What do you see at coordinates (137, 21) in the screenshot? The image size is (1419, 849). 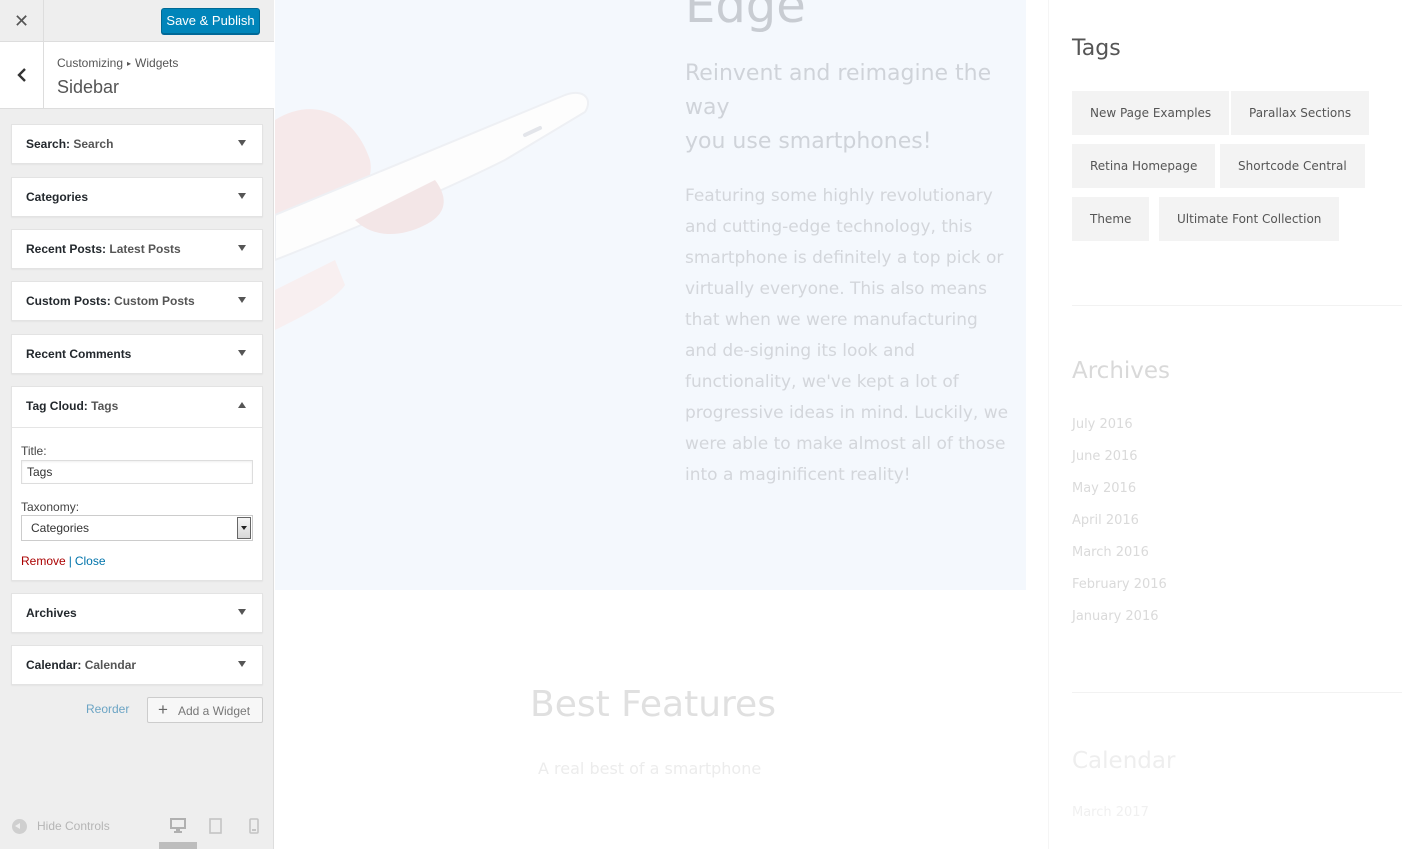 I see `customizer-header: ✕ Save & Publish` at bounding box center [137, 21].